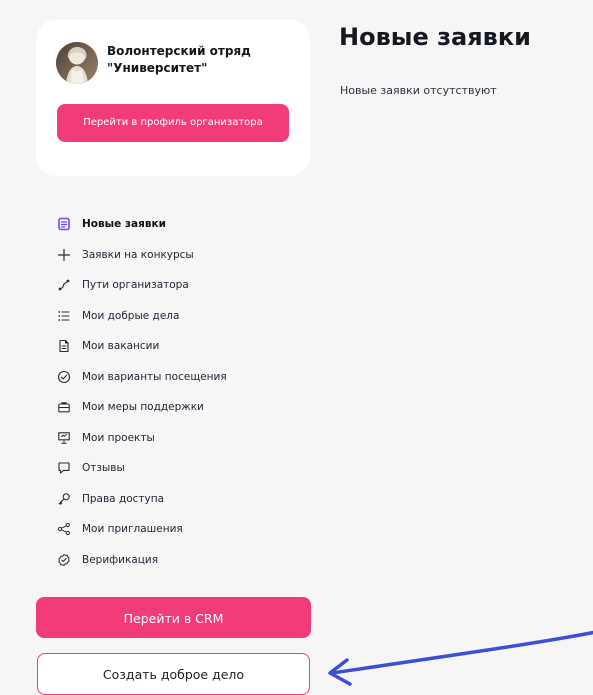 The image size is (593, 695). What do you see at coordinates (124, 224) in the screenshot?
I see `sidebar-item-label: Новые заявки` at bounding box center [124, 224].